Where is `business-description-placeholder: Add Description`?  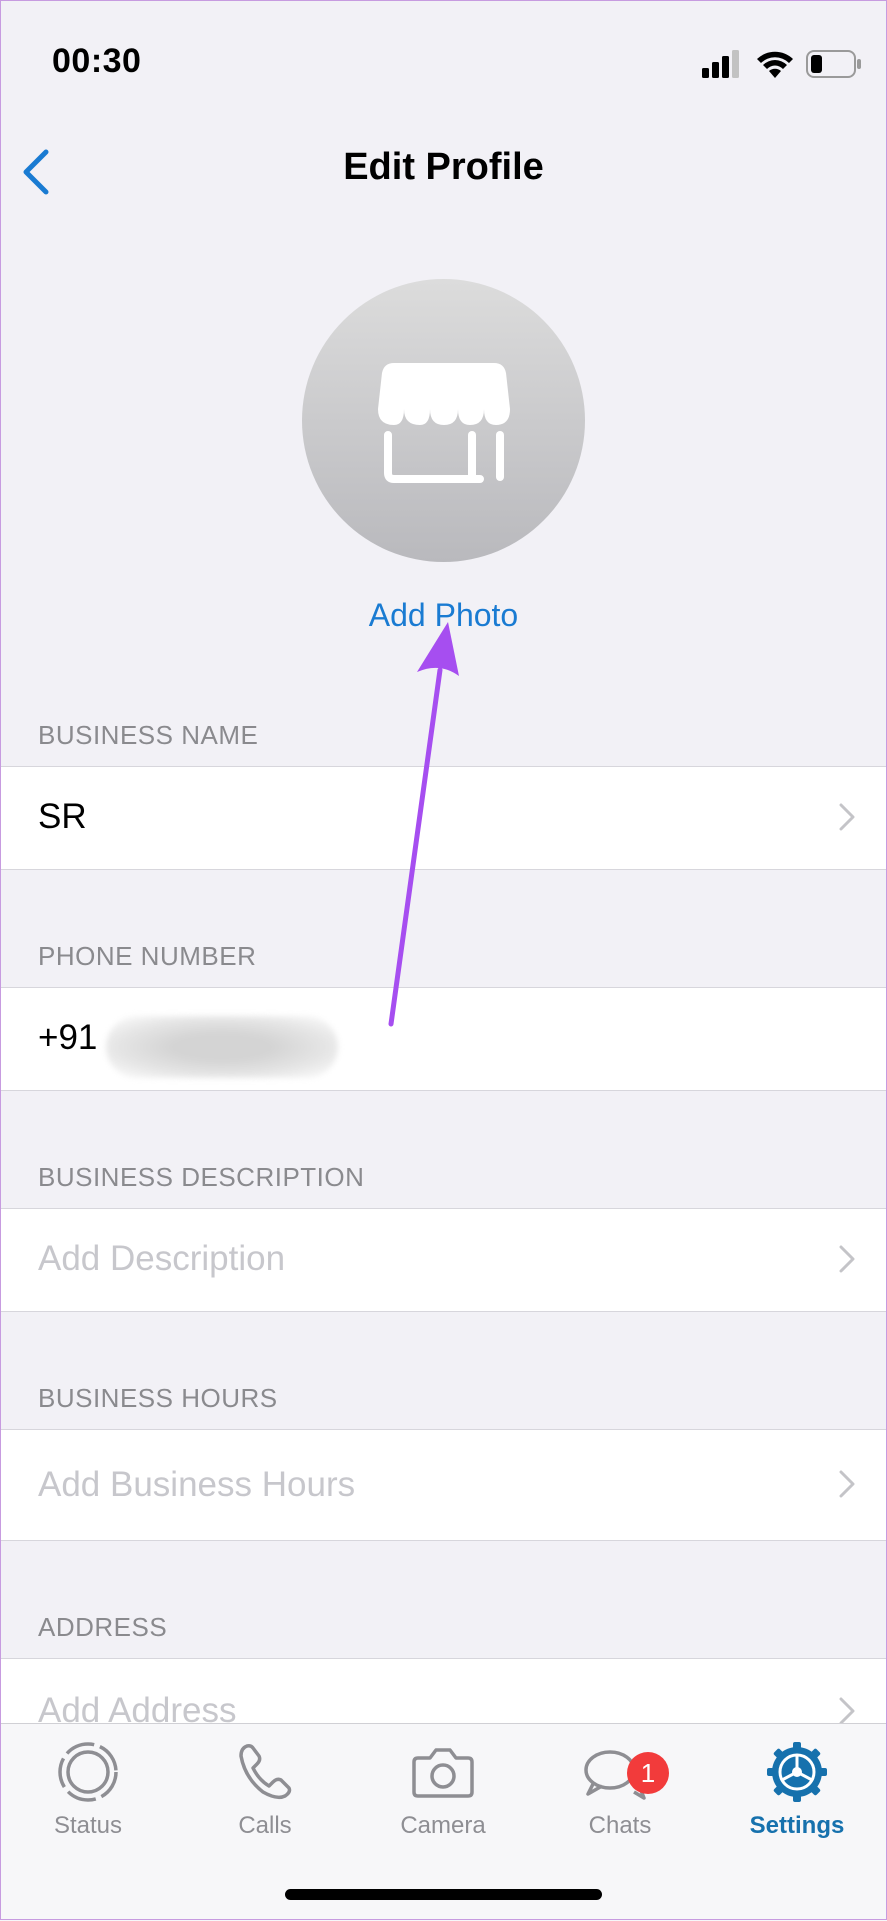
business-description-placeholder: Add Description is located at coordinates (162, 1258).